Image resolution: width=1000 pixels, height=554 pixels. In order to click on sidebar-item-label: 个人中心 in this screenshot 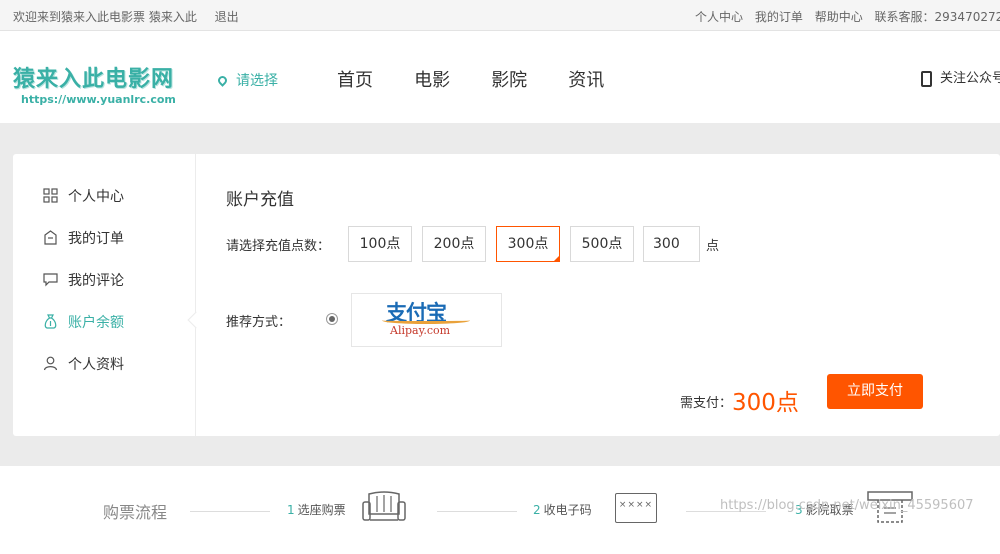, I will do `click(96, 197)`.